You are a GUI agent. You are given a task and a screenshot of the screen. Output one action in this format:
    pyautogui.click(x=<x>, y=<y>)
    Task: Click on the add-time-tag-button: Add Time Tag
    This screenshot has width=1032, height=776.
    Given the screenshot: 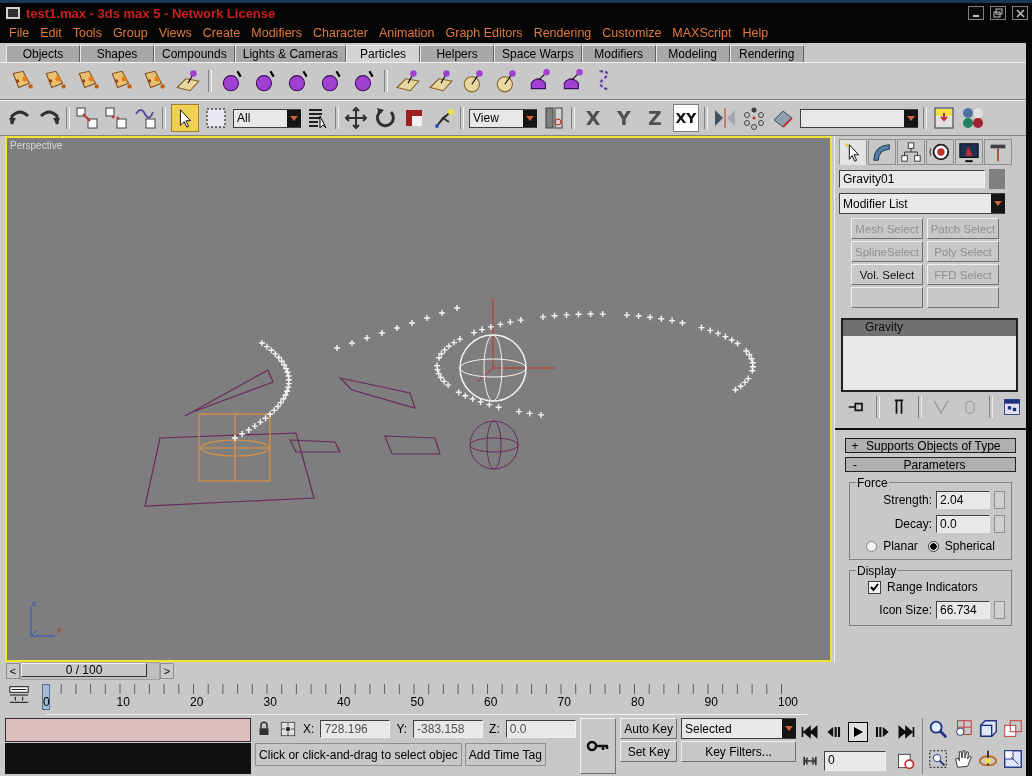 What is the action you would take?
    pyautogui.click(x=505, y=754)
    